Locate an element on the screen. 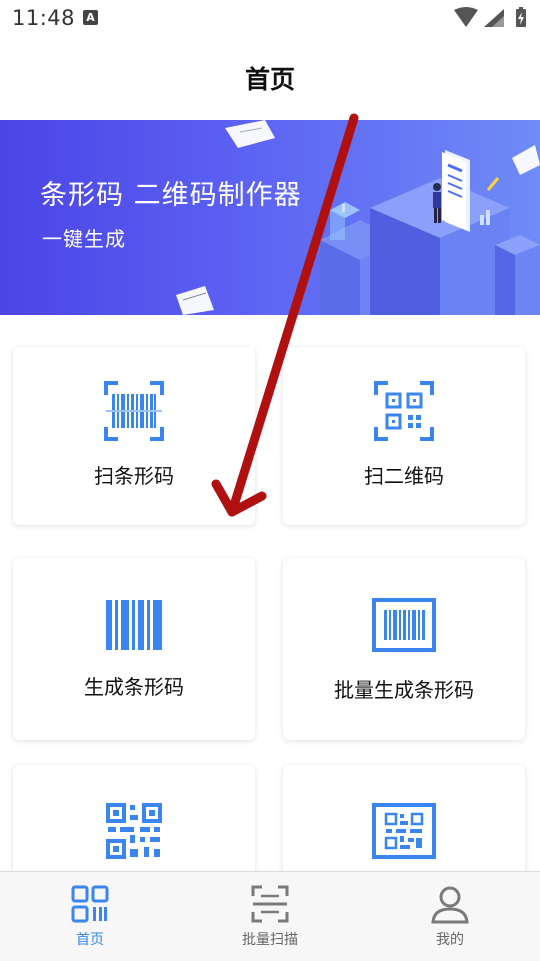 Image resolution: width=540 pixels, height=961 pixels. status-time: 11:48 is located at coordinates (44, 18).